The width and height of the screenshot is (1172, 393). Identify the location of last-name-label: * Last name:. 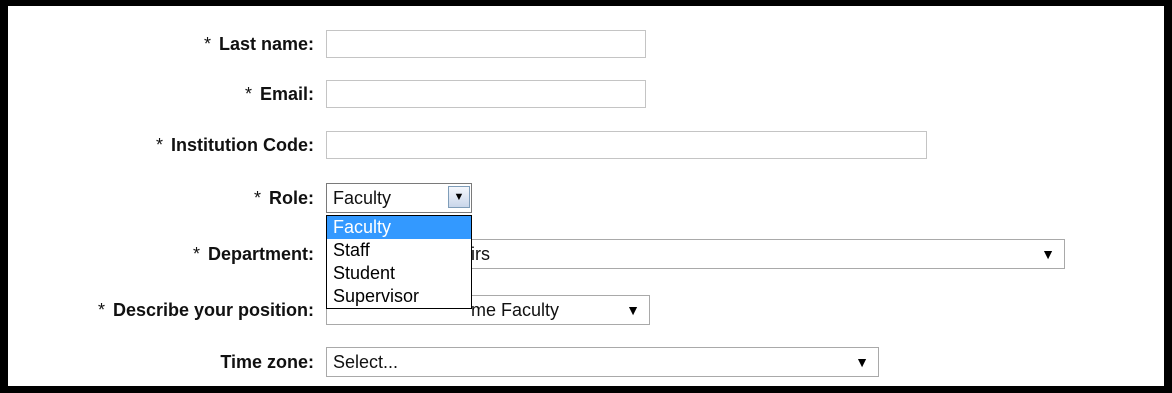
(258, 44).